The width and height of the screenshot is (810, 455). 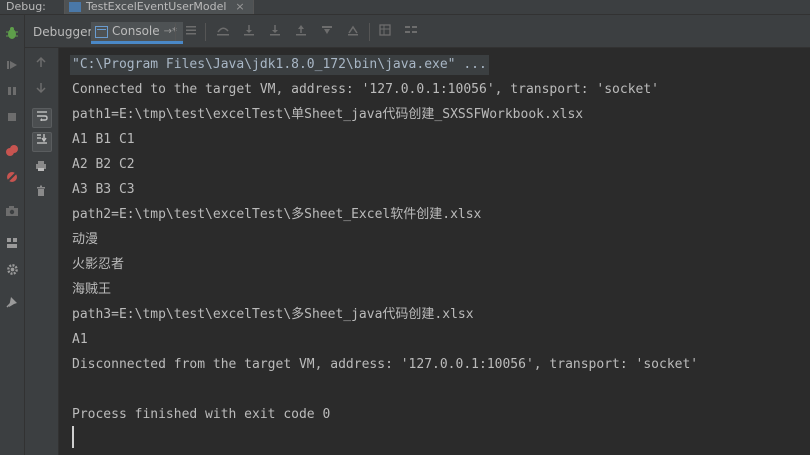 What do you see at coordinates (75, 7) in the screenshot?
I see `run-config-icon` at bounding box center [75, 7].